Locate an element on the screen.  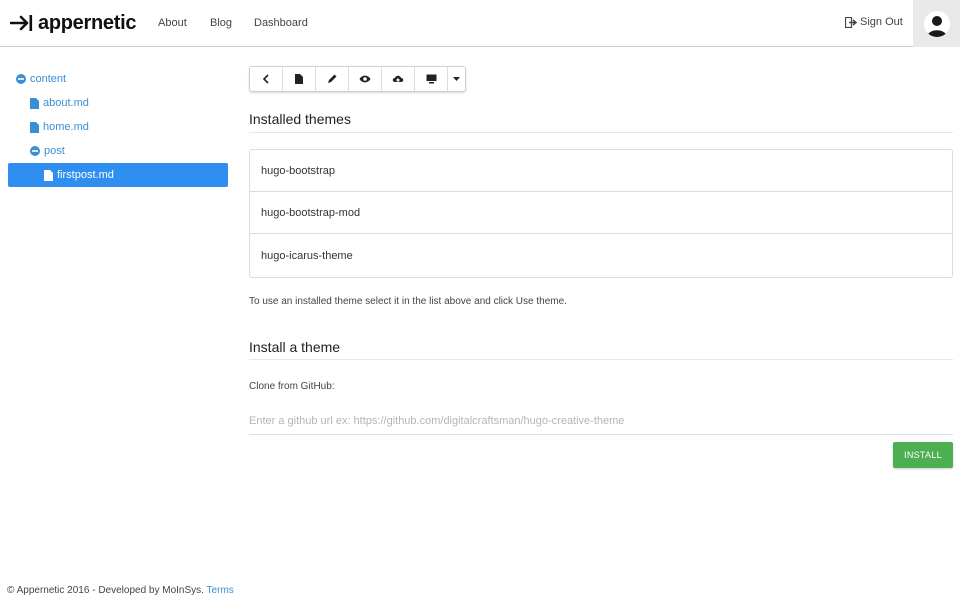
nav-dashboard-link: Dashboard is located at coordinates (281, 23).